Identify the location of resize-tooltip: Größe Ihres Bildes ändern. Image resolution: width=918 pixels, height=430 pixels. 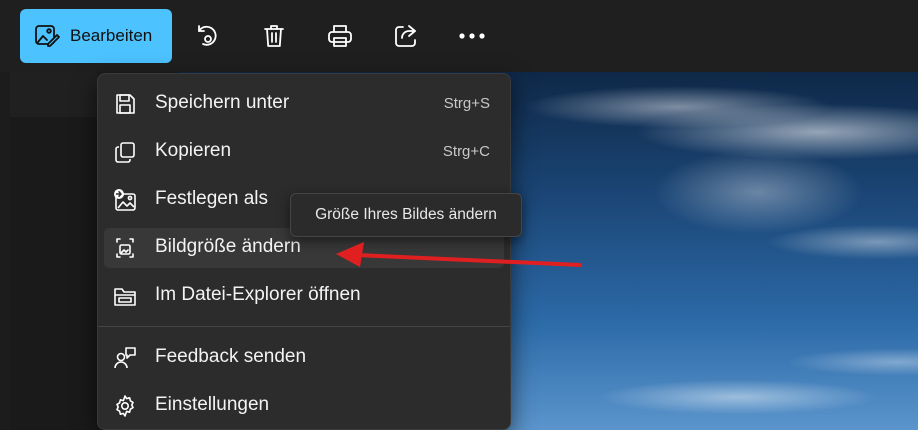
(406, 215).